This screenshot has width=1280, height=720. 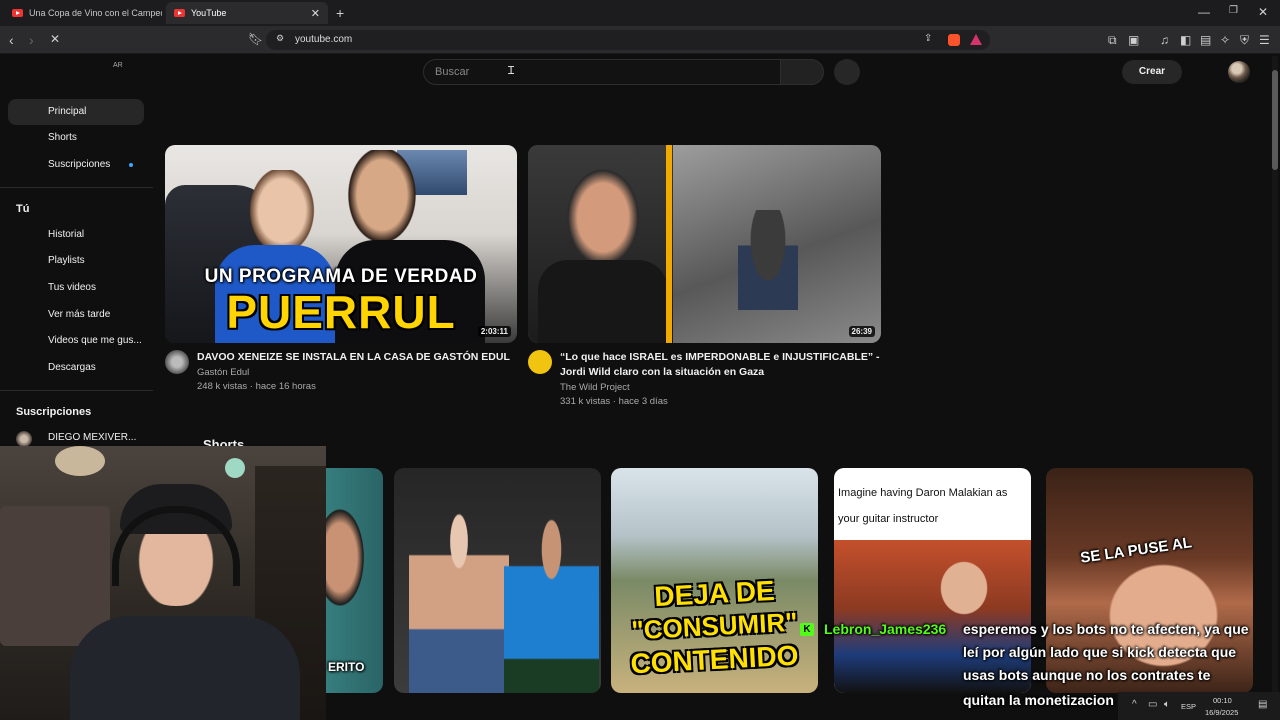 What do you see at coordinates (595, 387) in the screenshot?
I see `channel-name: The Wild Project` at bounding box center [595, 387].